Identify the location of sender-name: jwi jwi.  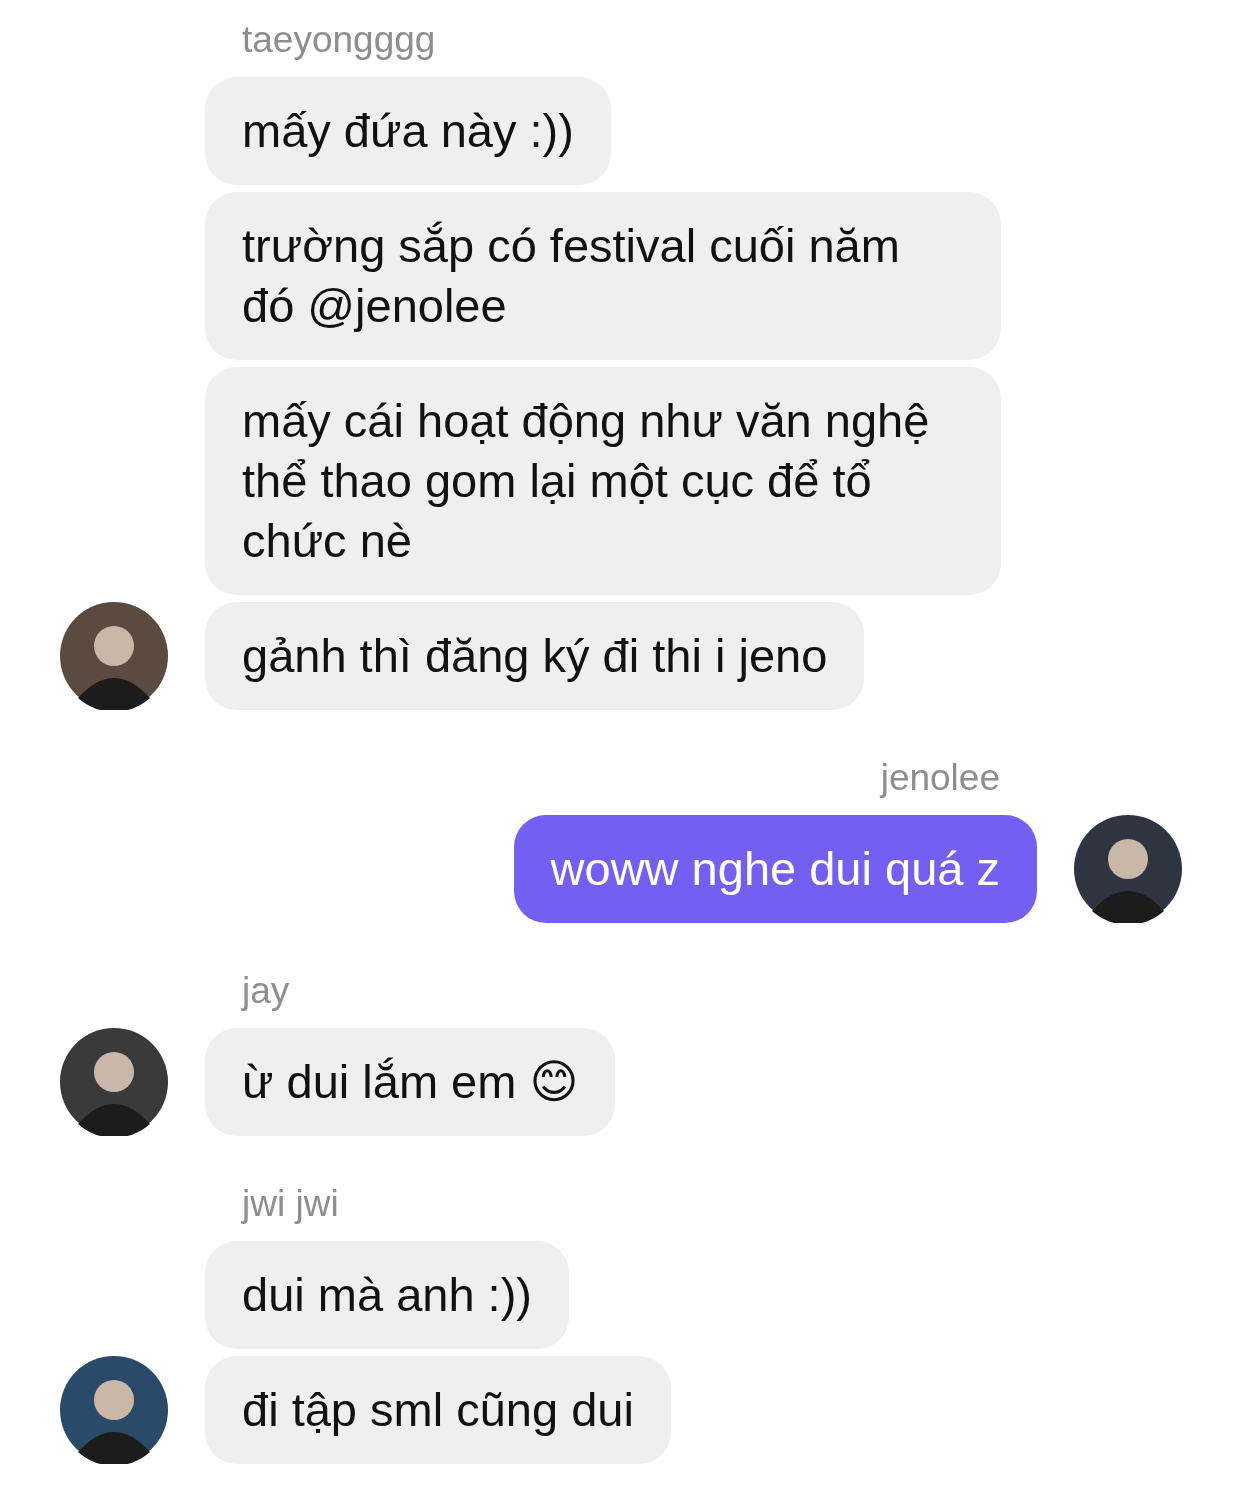
(290, 1204).